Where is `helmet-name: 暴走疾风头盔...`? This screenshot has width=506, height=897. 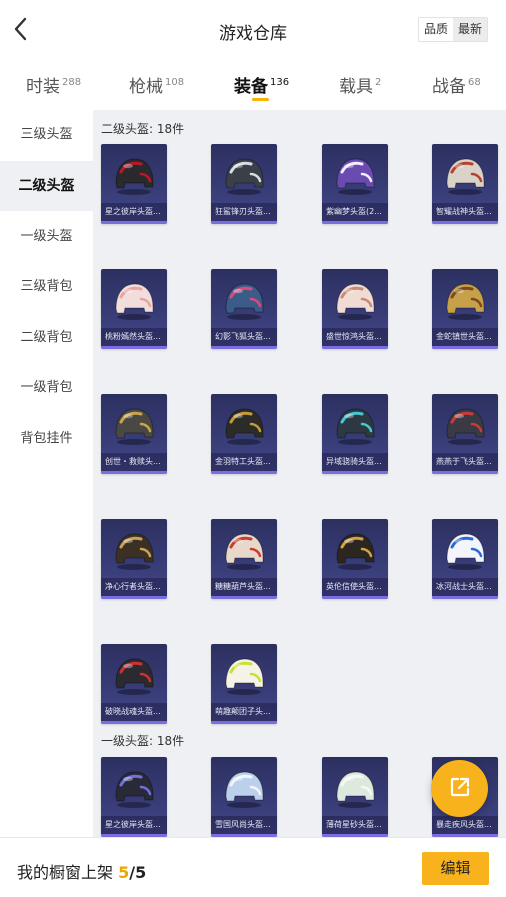 helmet-name: 暴走疾风头盔... is located at coordinates (465, 825).